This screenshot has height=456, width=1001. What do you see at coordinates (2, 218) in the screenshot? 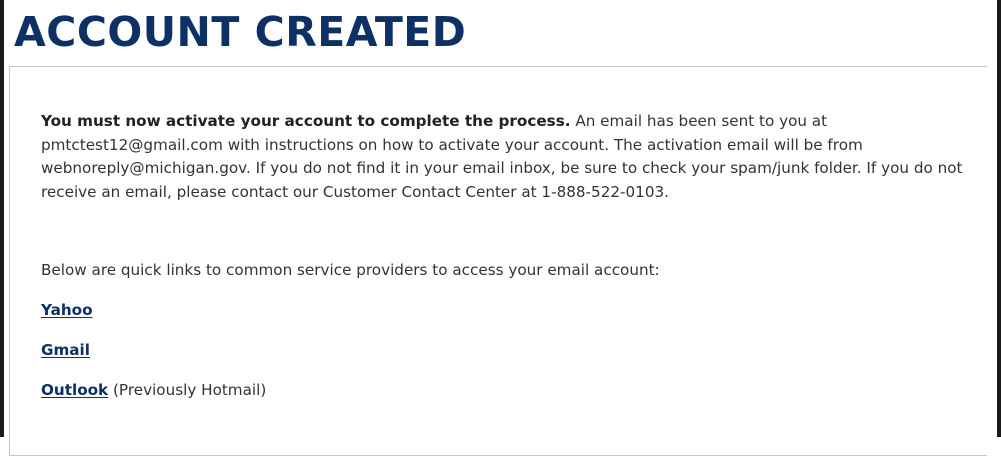
I see `page-border-left` at bounding box center [2, 218].